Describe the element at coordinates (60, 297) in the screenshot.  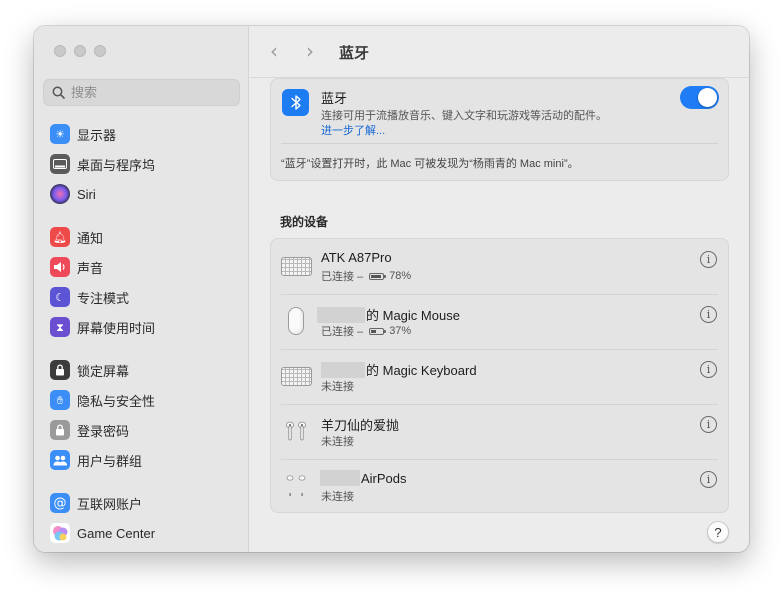
I see `moon-icon: ☾` at that location.